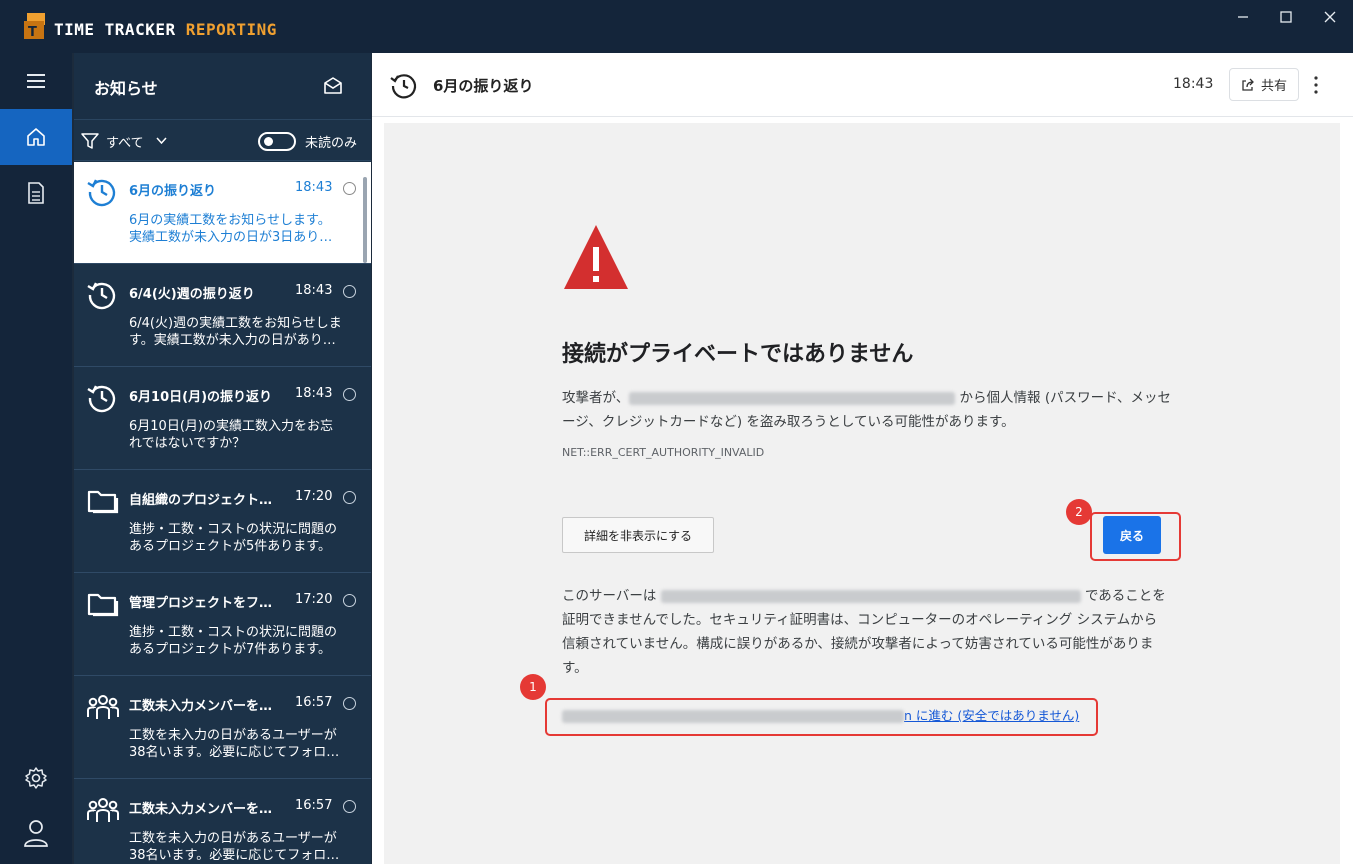  What do you see at coordinates (862, 85) in the screenshot?
I see `content-header: 6月の振り返り 18:43 共有` at bounding box center [862, 85].